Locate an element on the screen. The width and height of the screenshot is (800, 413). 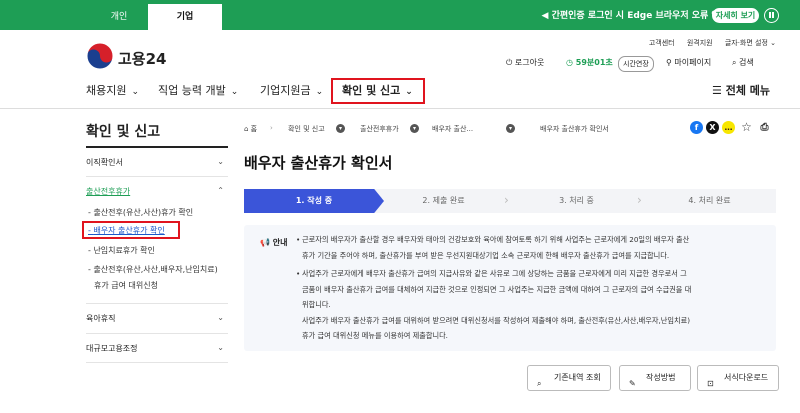
megaphone-icon: ◀ is located at coordinates (546, 16).